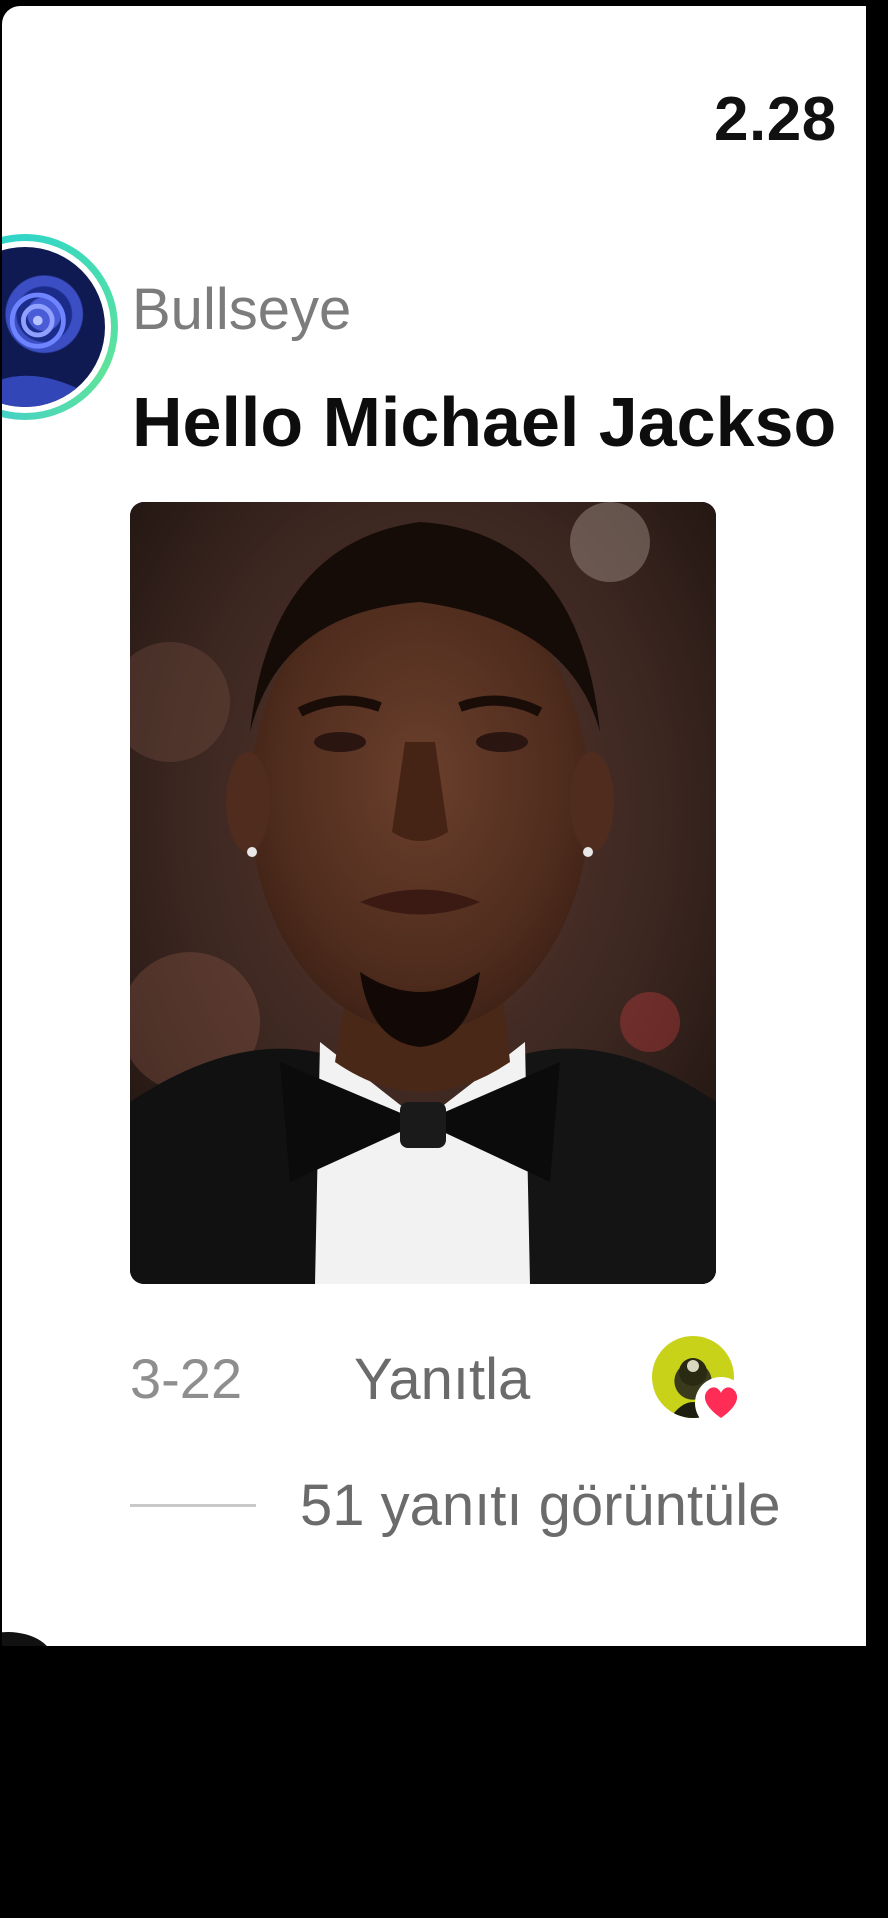 The height and width of the screenshot is (1918, 888). What do you see at coordinates (45, 349) in the screenshot?
I see `avatar-art-icon` at bounding box center [45, 349].